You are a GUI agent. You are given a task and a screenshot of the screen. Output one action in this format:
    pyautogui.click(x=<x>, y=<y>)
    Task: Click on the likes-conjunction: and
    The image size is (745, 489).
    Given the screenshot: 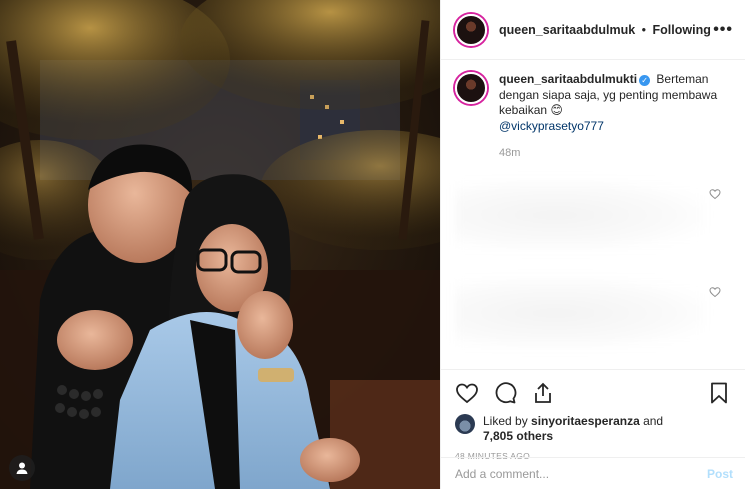 What is the action you would take?
    pyautogui.click(x=651, y=421)
    